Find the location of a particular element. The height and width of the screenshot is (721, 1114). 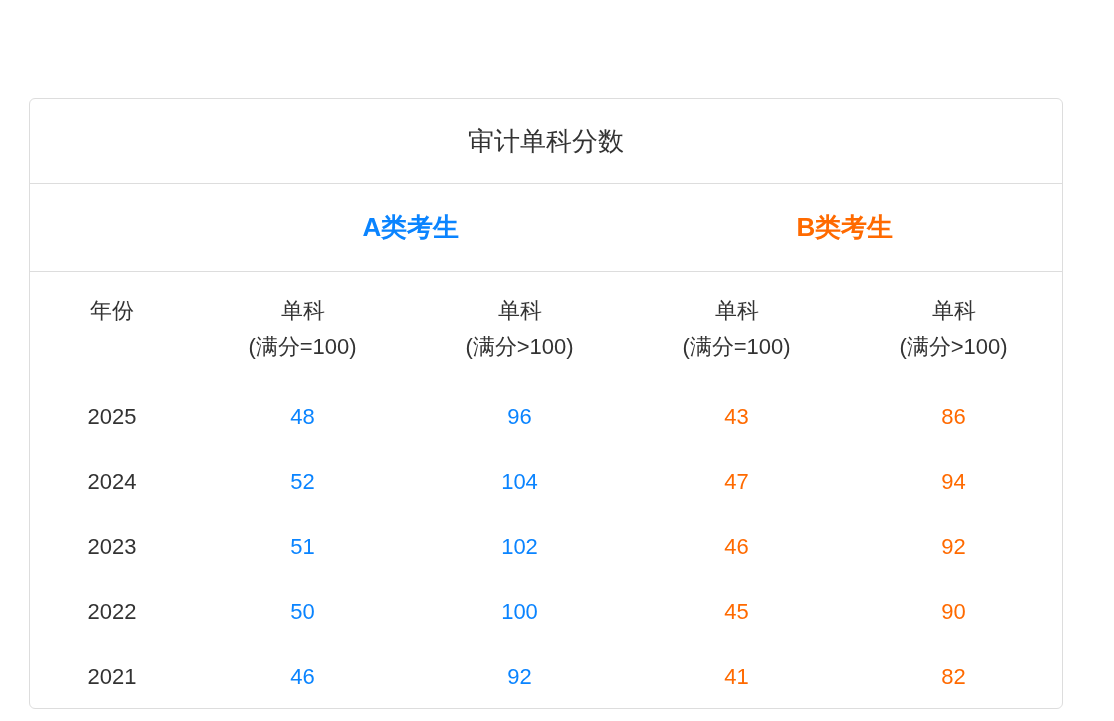

score-cell: 94 is located at coordinates (953, 481).